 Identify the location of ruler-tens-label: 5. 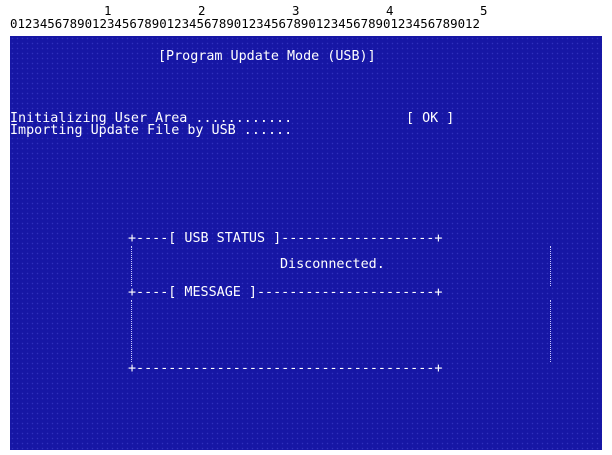
(484, 10).